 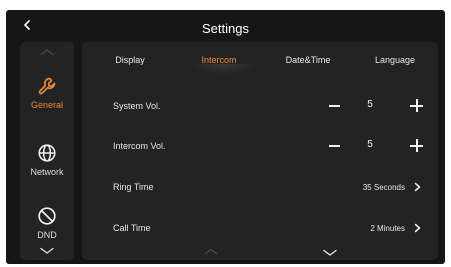 I want to click on ring-time-value: 35 Seconds, so click(x=365, y=187).